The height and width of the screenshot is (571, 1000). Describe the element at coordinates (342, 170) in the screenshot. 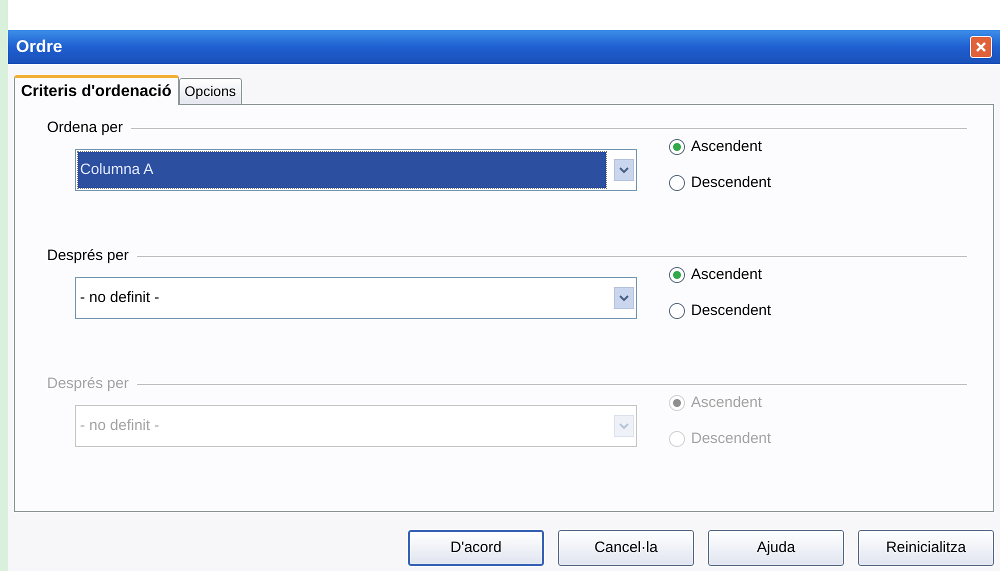

I see `dropdown-value: Columna A` at that location.